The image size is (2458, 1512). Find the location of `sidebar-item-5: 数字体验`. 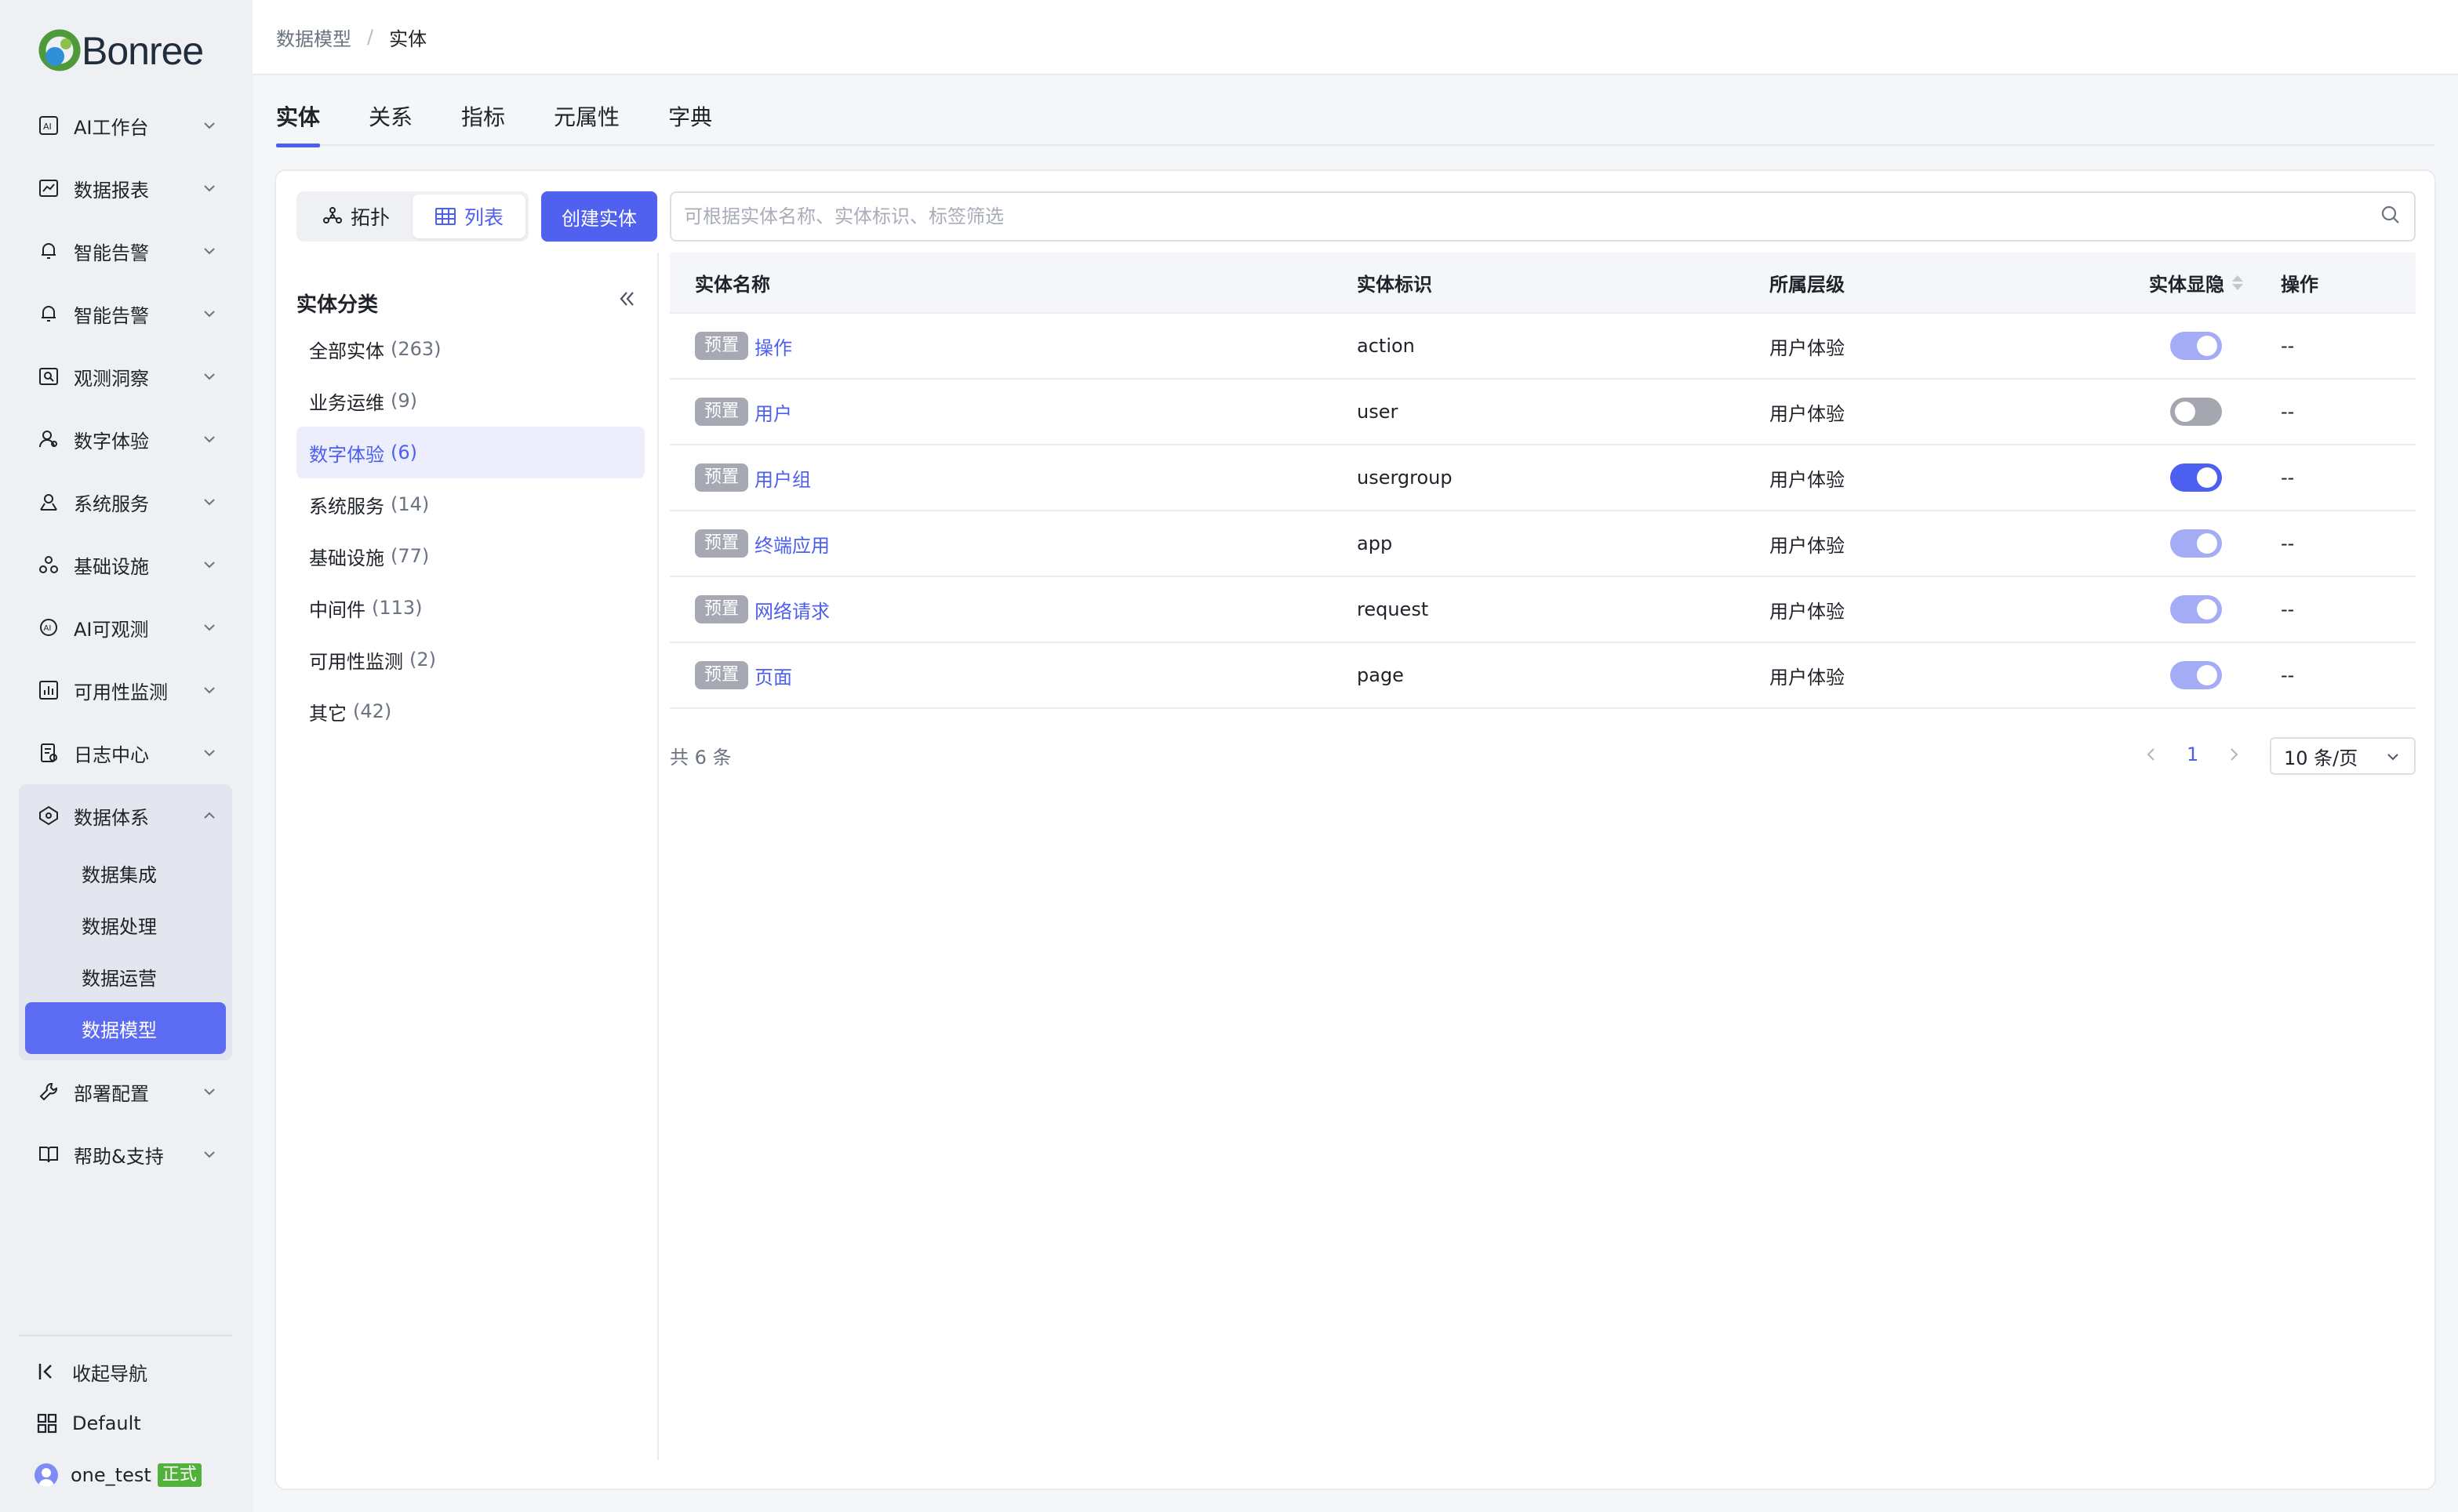

sidebar-item-5: 数字体验 is located at coordinates (125, 439).